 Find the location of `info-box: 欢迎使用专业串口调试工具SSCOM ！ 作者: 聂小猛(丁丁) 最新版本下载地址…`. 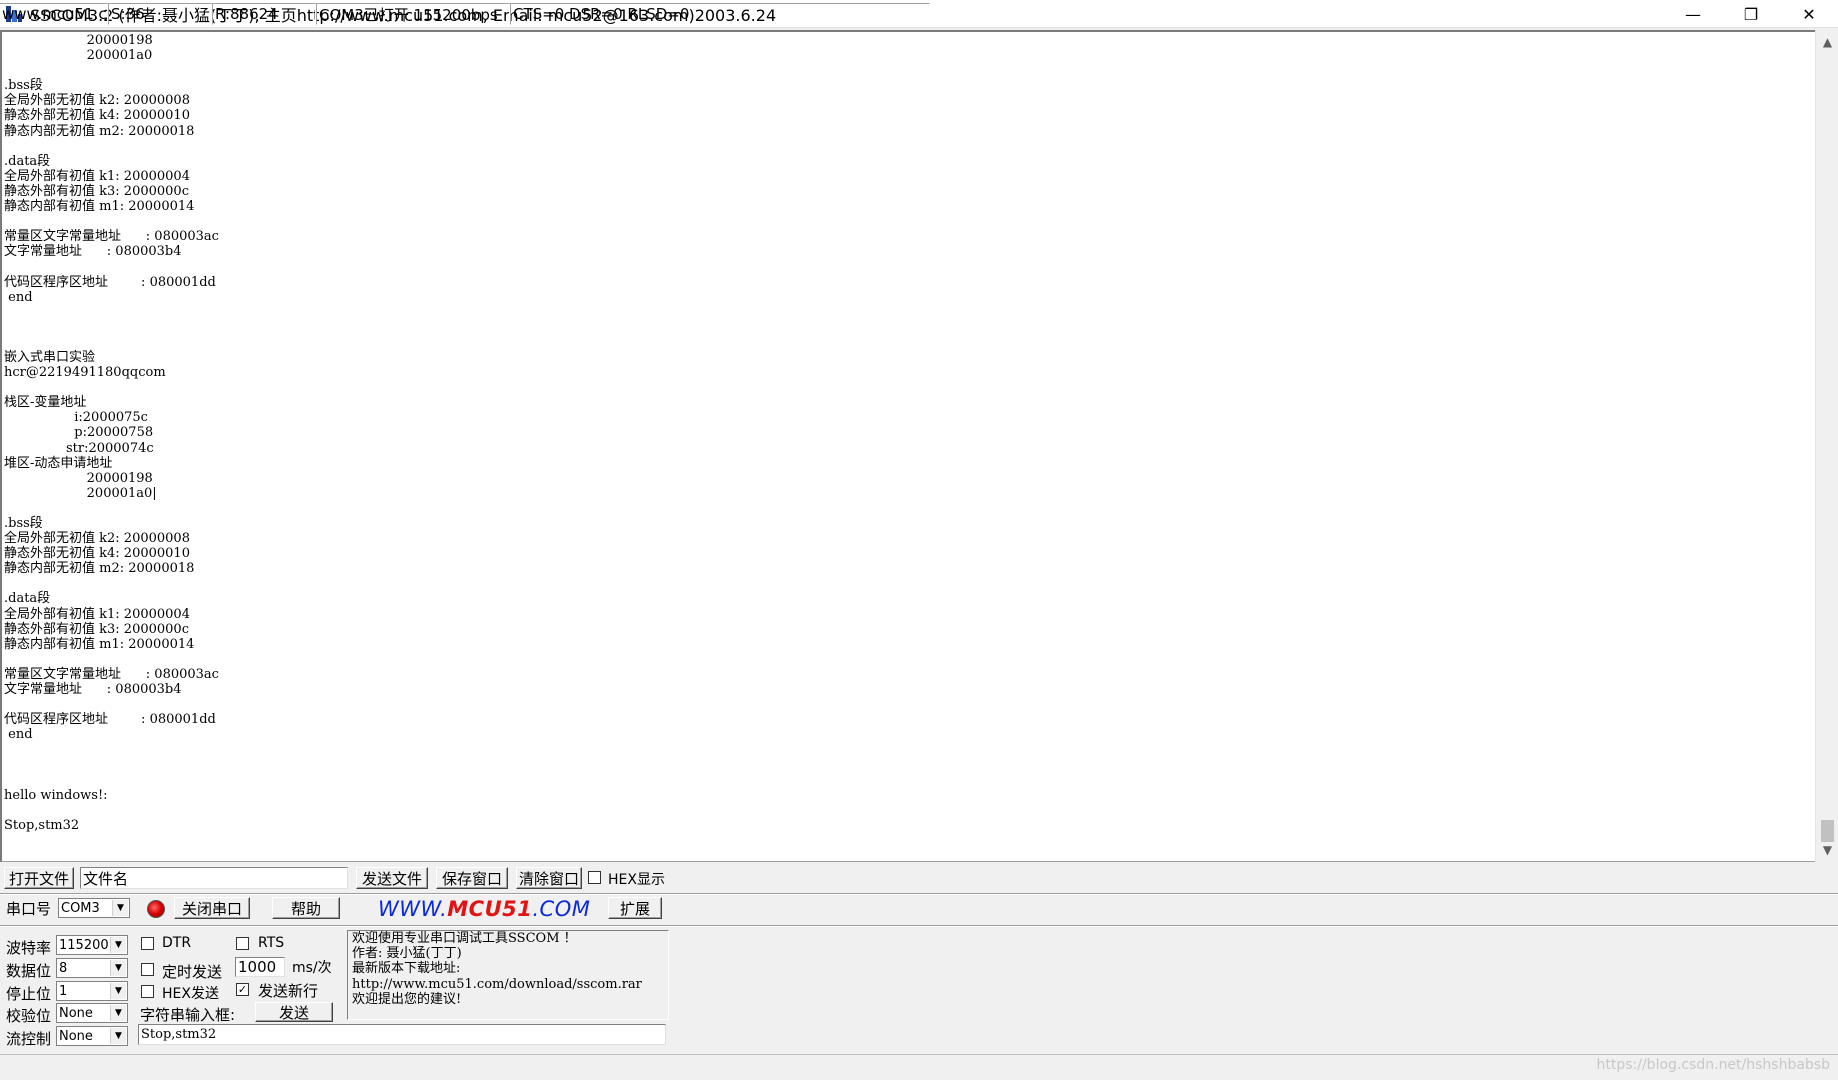

info-box: 欢迎使用专业串口调试工具SSCOM ！ 作者: 聂小猛(丁丁) 最新版本下载地址… is located at coordinates (508, 975).